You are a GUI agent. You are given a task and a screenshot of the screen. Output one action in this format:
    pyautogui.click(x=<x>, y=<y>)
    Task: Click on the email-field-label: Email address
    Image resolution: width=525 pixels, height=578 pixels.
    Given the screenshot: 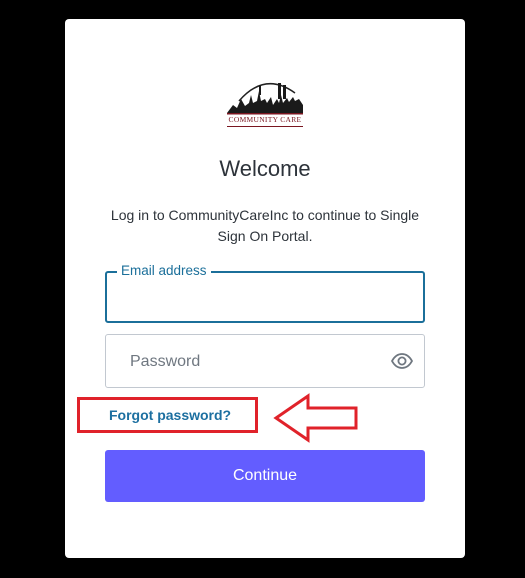 What is the action you would take?
    pyautogui.click(x=164, y=271)
    